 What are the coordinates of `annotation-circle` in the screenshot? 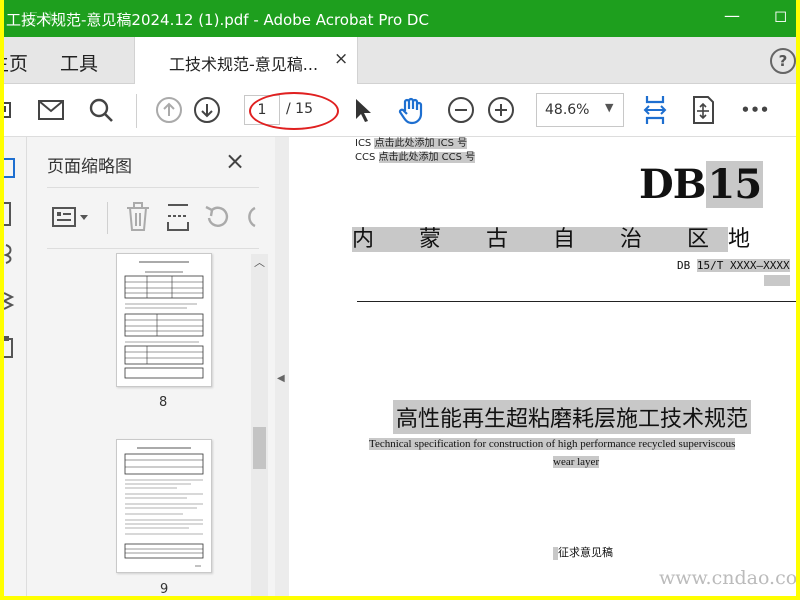 It's located at (294, 111).